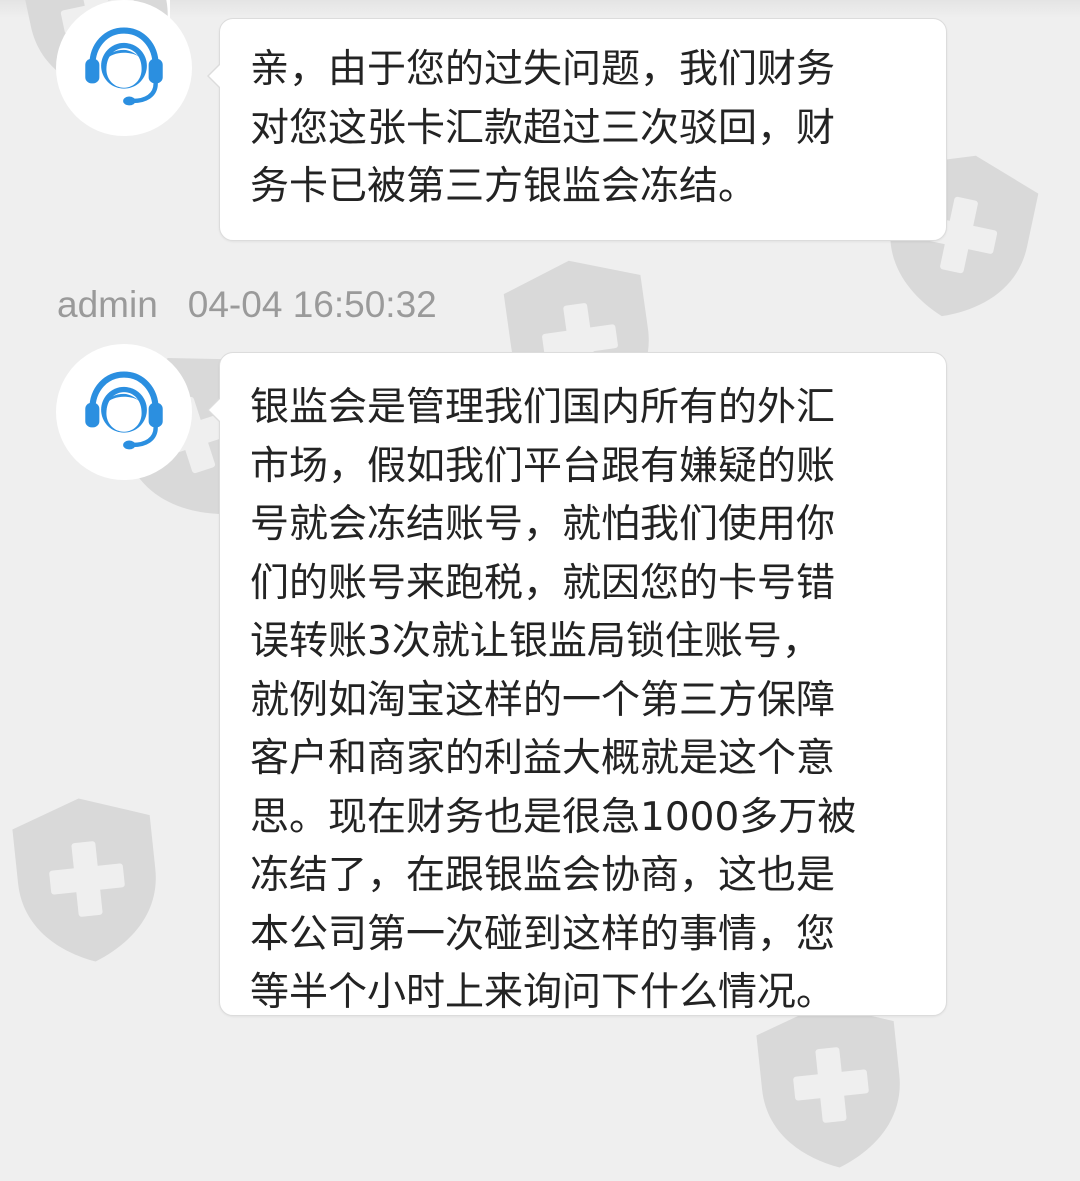  Describe the element at coordinates (107, 304) in the screenshot. I see `sender-name: admin` at that location.